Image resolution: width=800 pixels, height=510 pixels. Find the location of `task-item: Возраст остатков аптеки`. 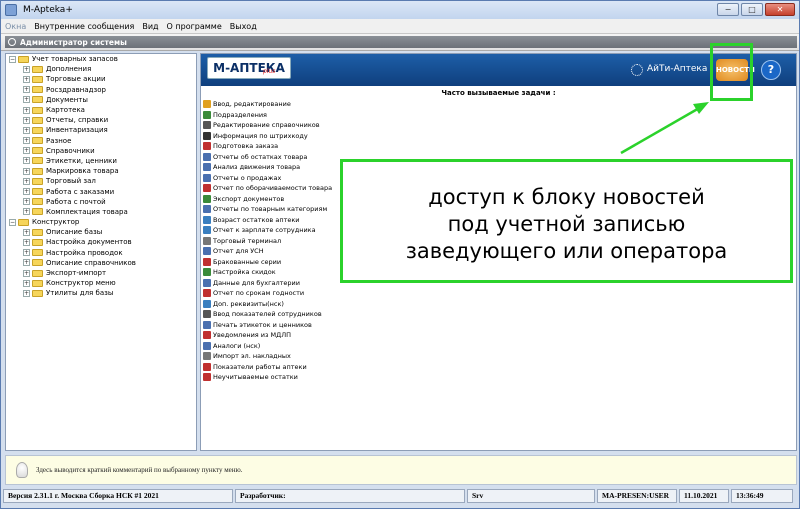

task-item: Возраст остатков аптеки is located at coordinates (283, 220).